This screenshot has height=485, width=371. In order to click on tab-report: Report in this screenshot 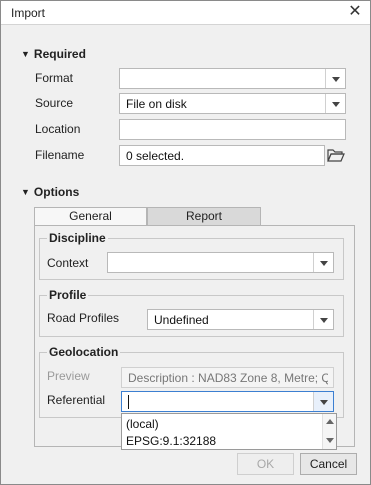, I will do `click(204, 216)`.